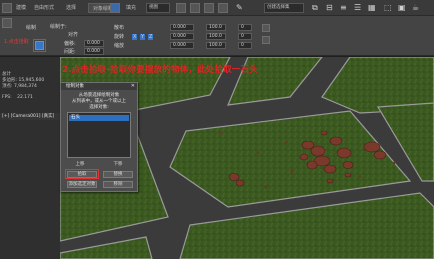  Describe the element at coordinates (357, 8) in the screenshot. I see `curve-editor-icon: ☰` at that location.